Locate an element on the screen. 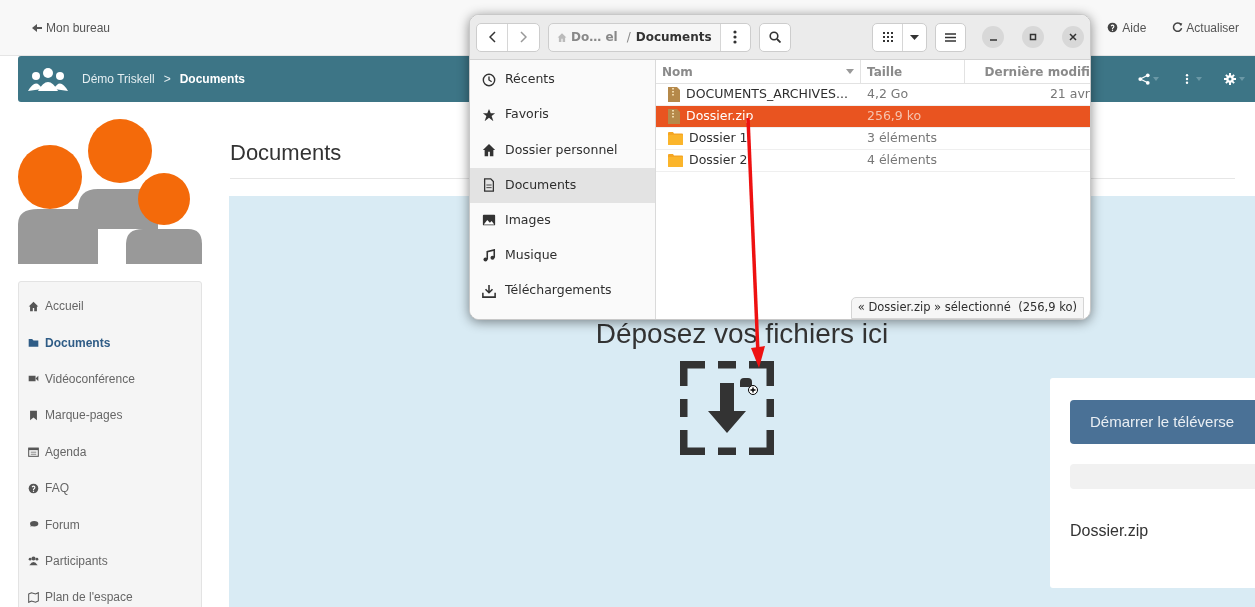 Image resolution: width=1255 pixels, height=607 pixels. dropzone-message: Déposez vos fichiers ici is located at coordinates (742, 334).